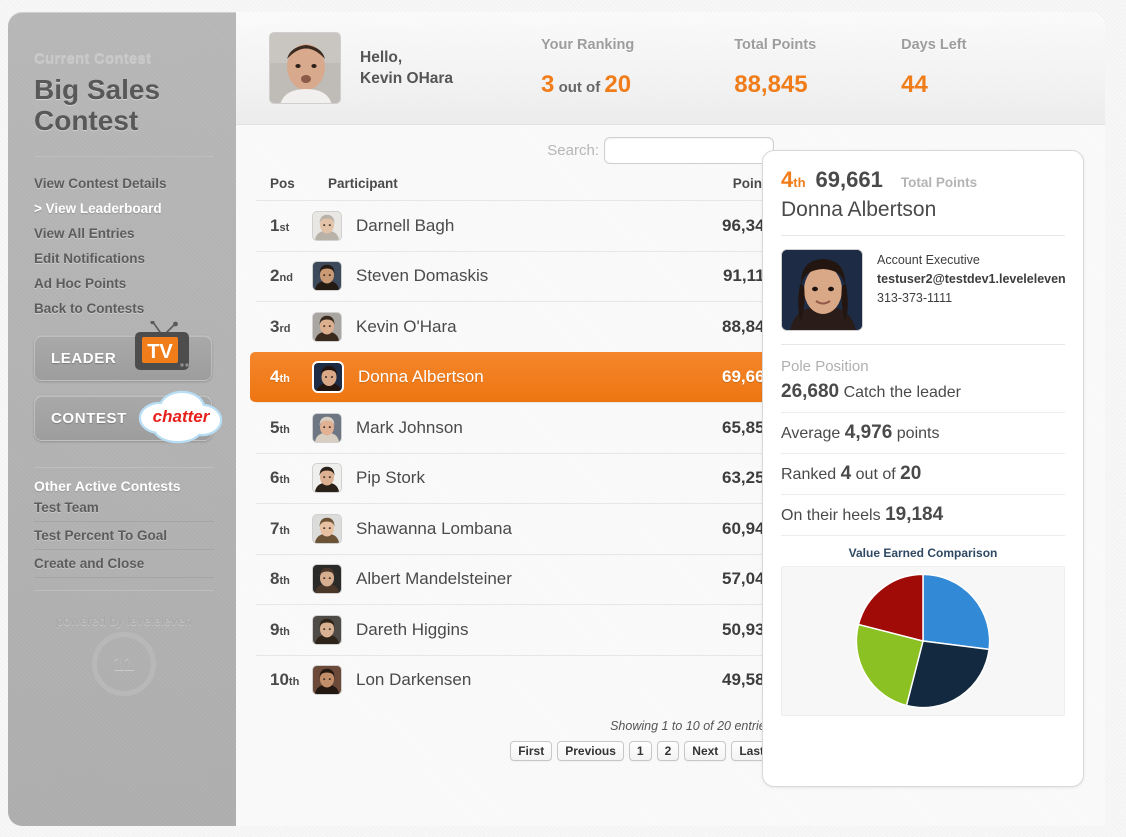  What do you see at coordinates (124, 536) in the screenshot?
I see `sidebar-item-test-percent-to-goal: Test Percent To Goal` at bounding box center [124, 536].